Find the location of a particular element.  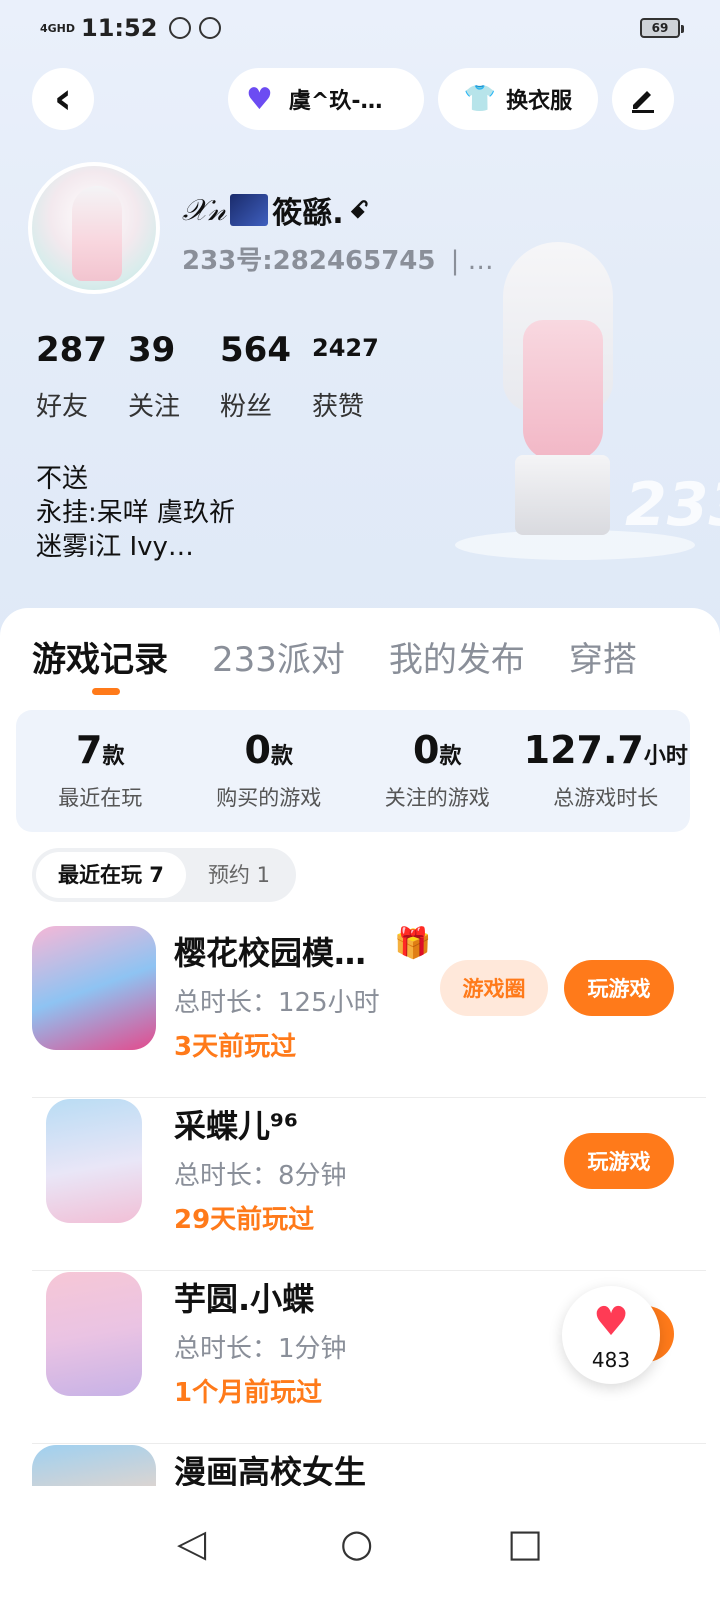

summary-label: 最近在玩 is located at coordinates (100, 798).